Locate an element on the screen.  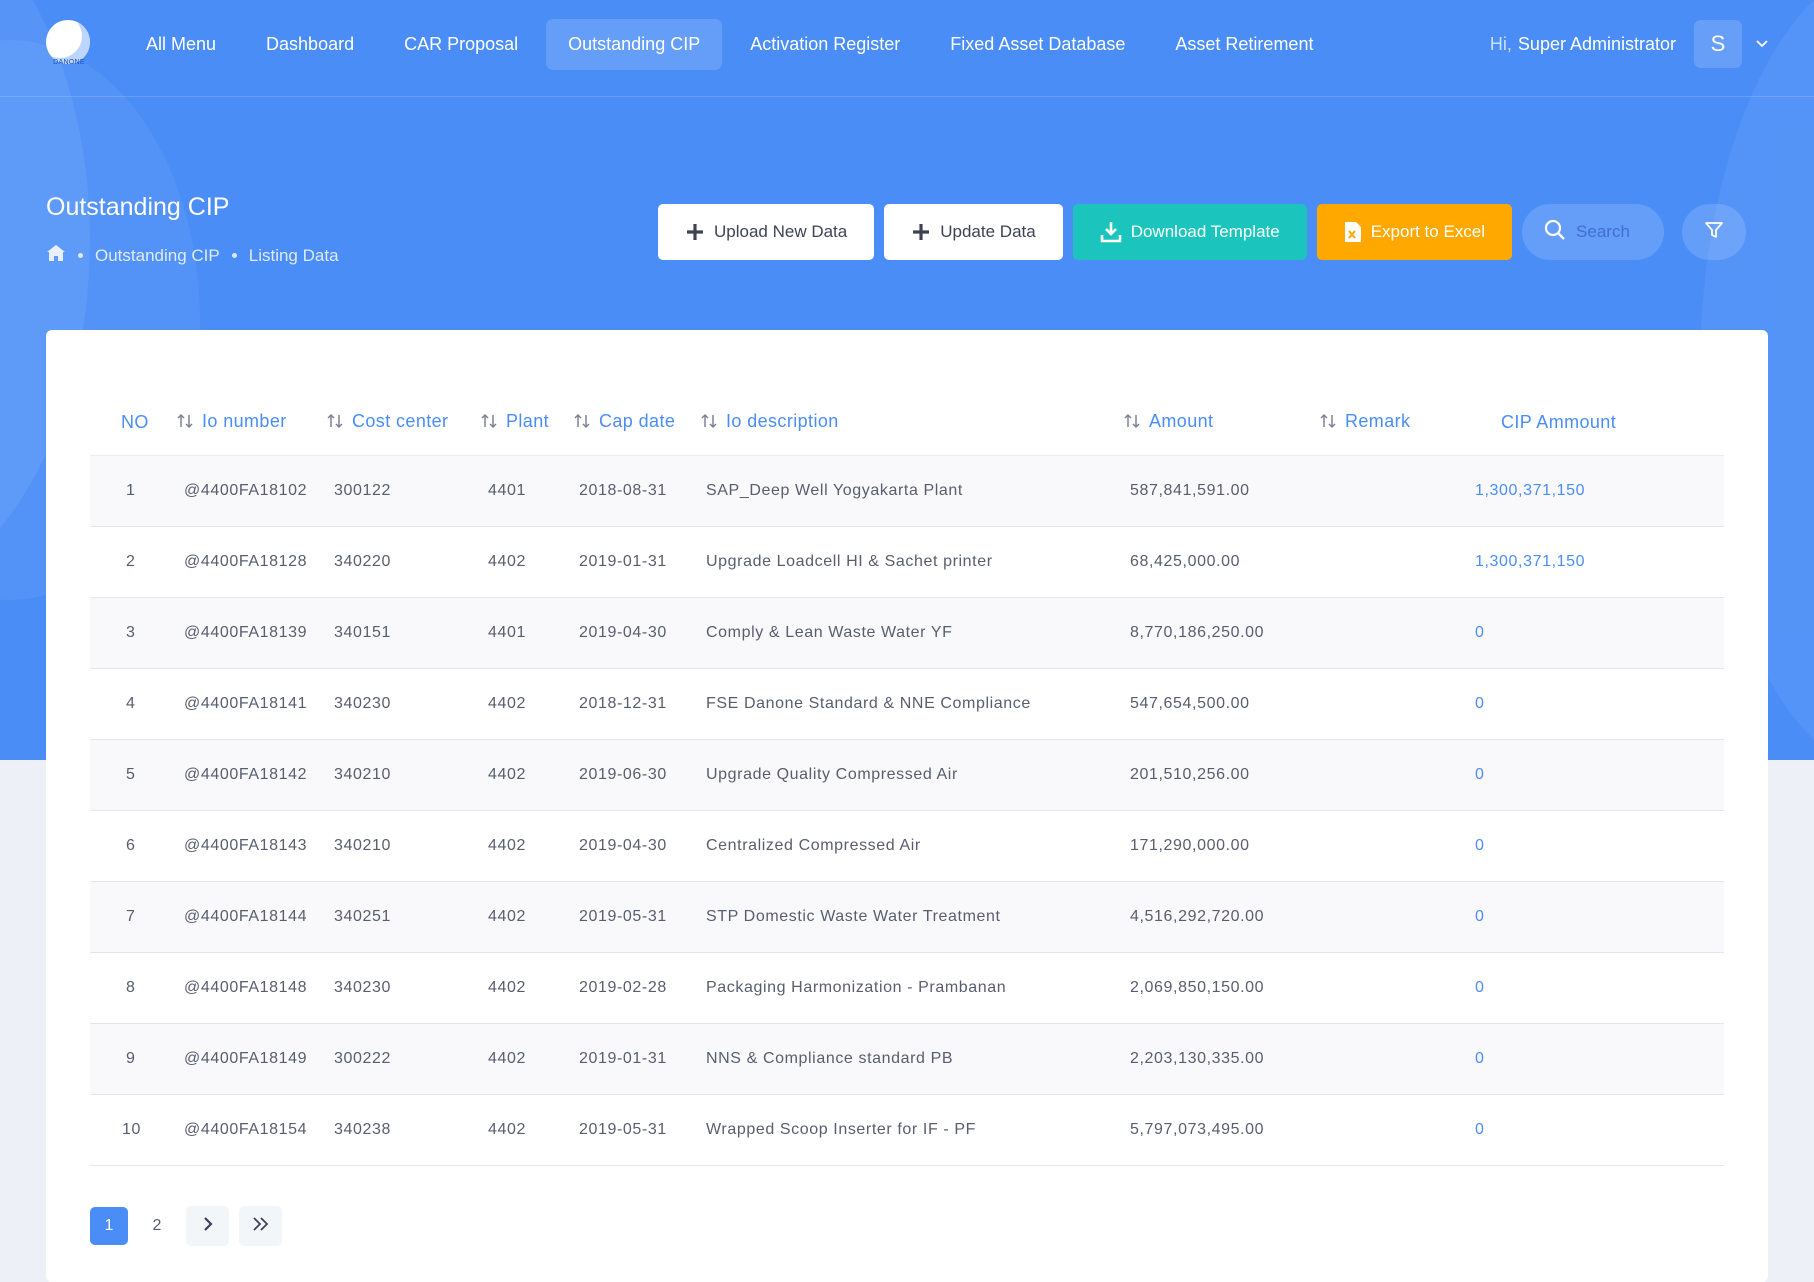
last-page-button is located at coordinates (260, 1226).